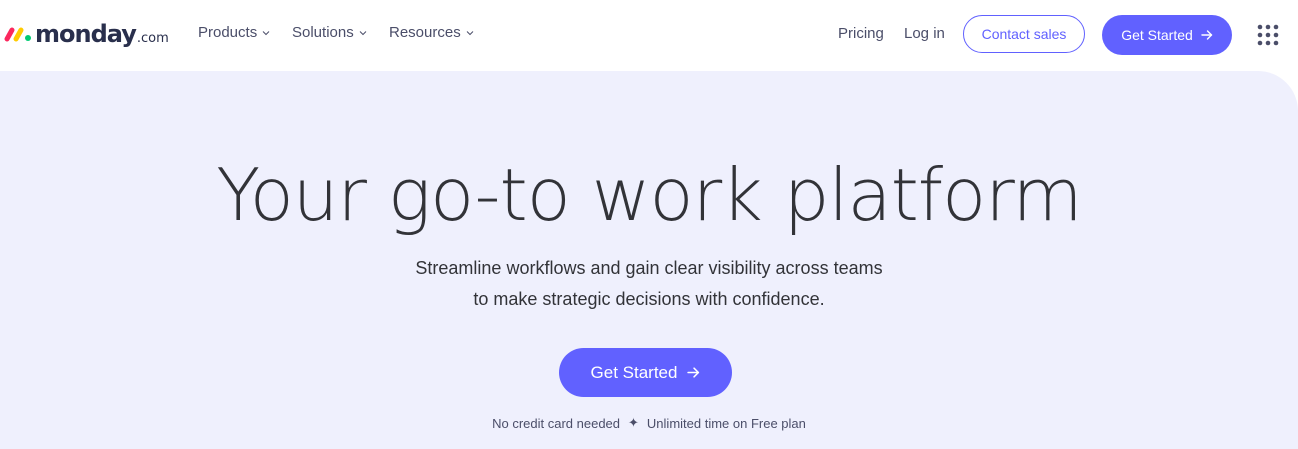 The image size is (1298, 449). I want to click on nav-products-label: Products, so click(228, 32).